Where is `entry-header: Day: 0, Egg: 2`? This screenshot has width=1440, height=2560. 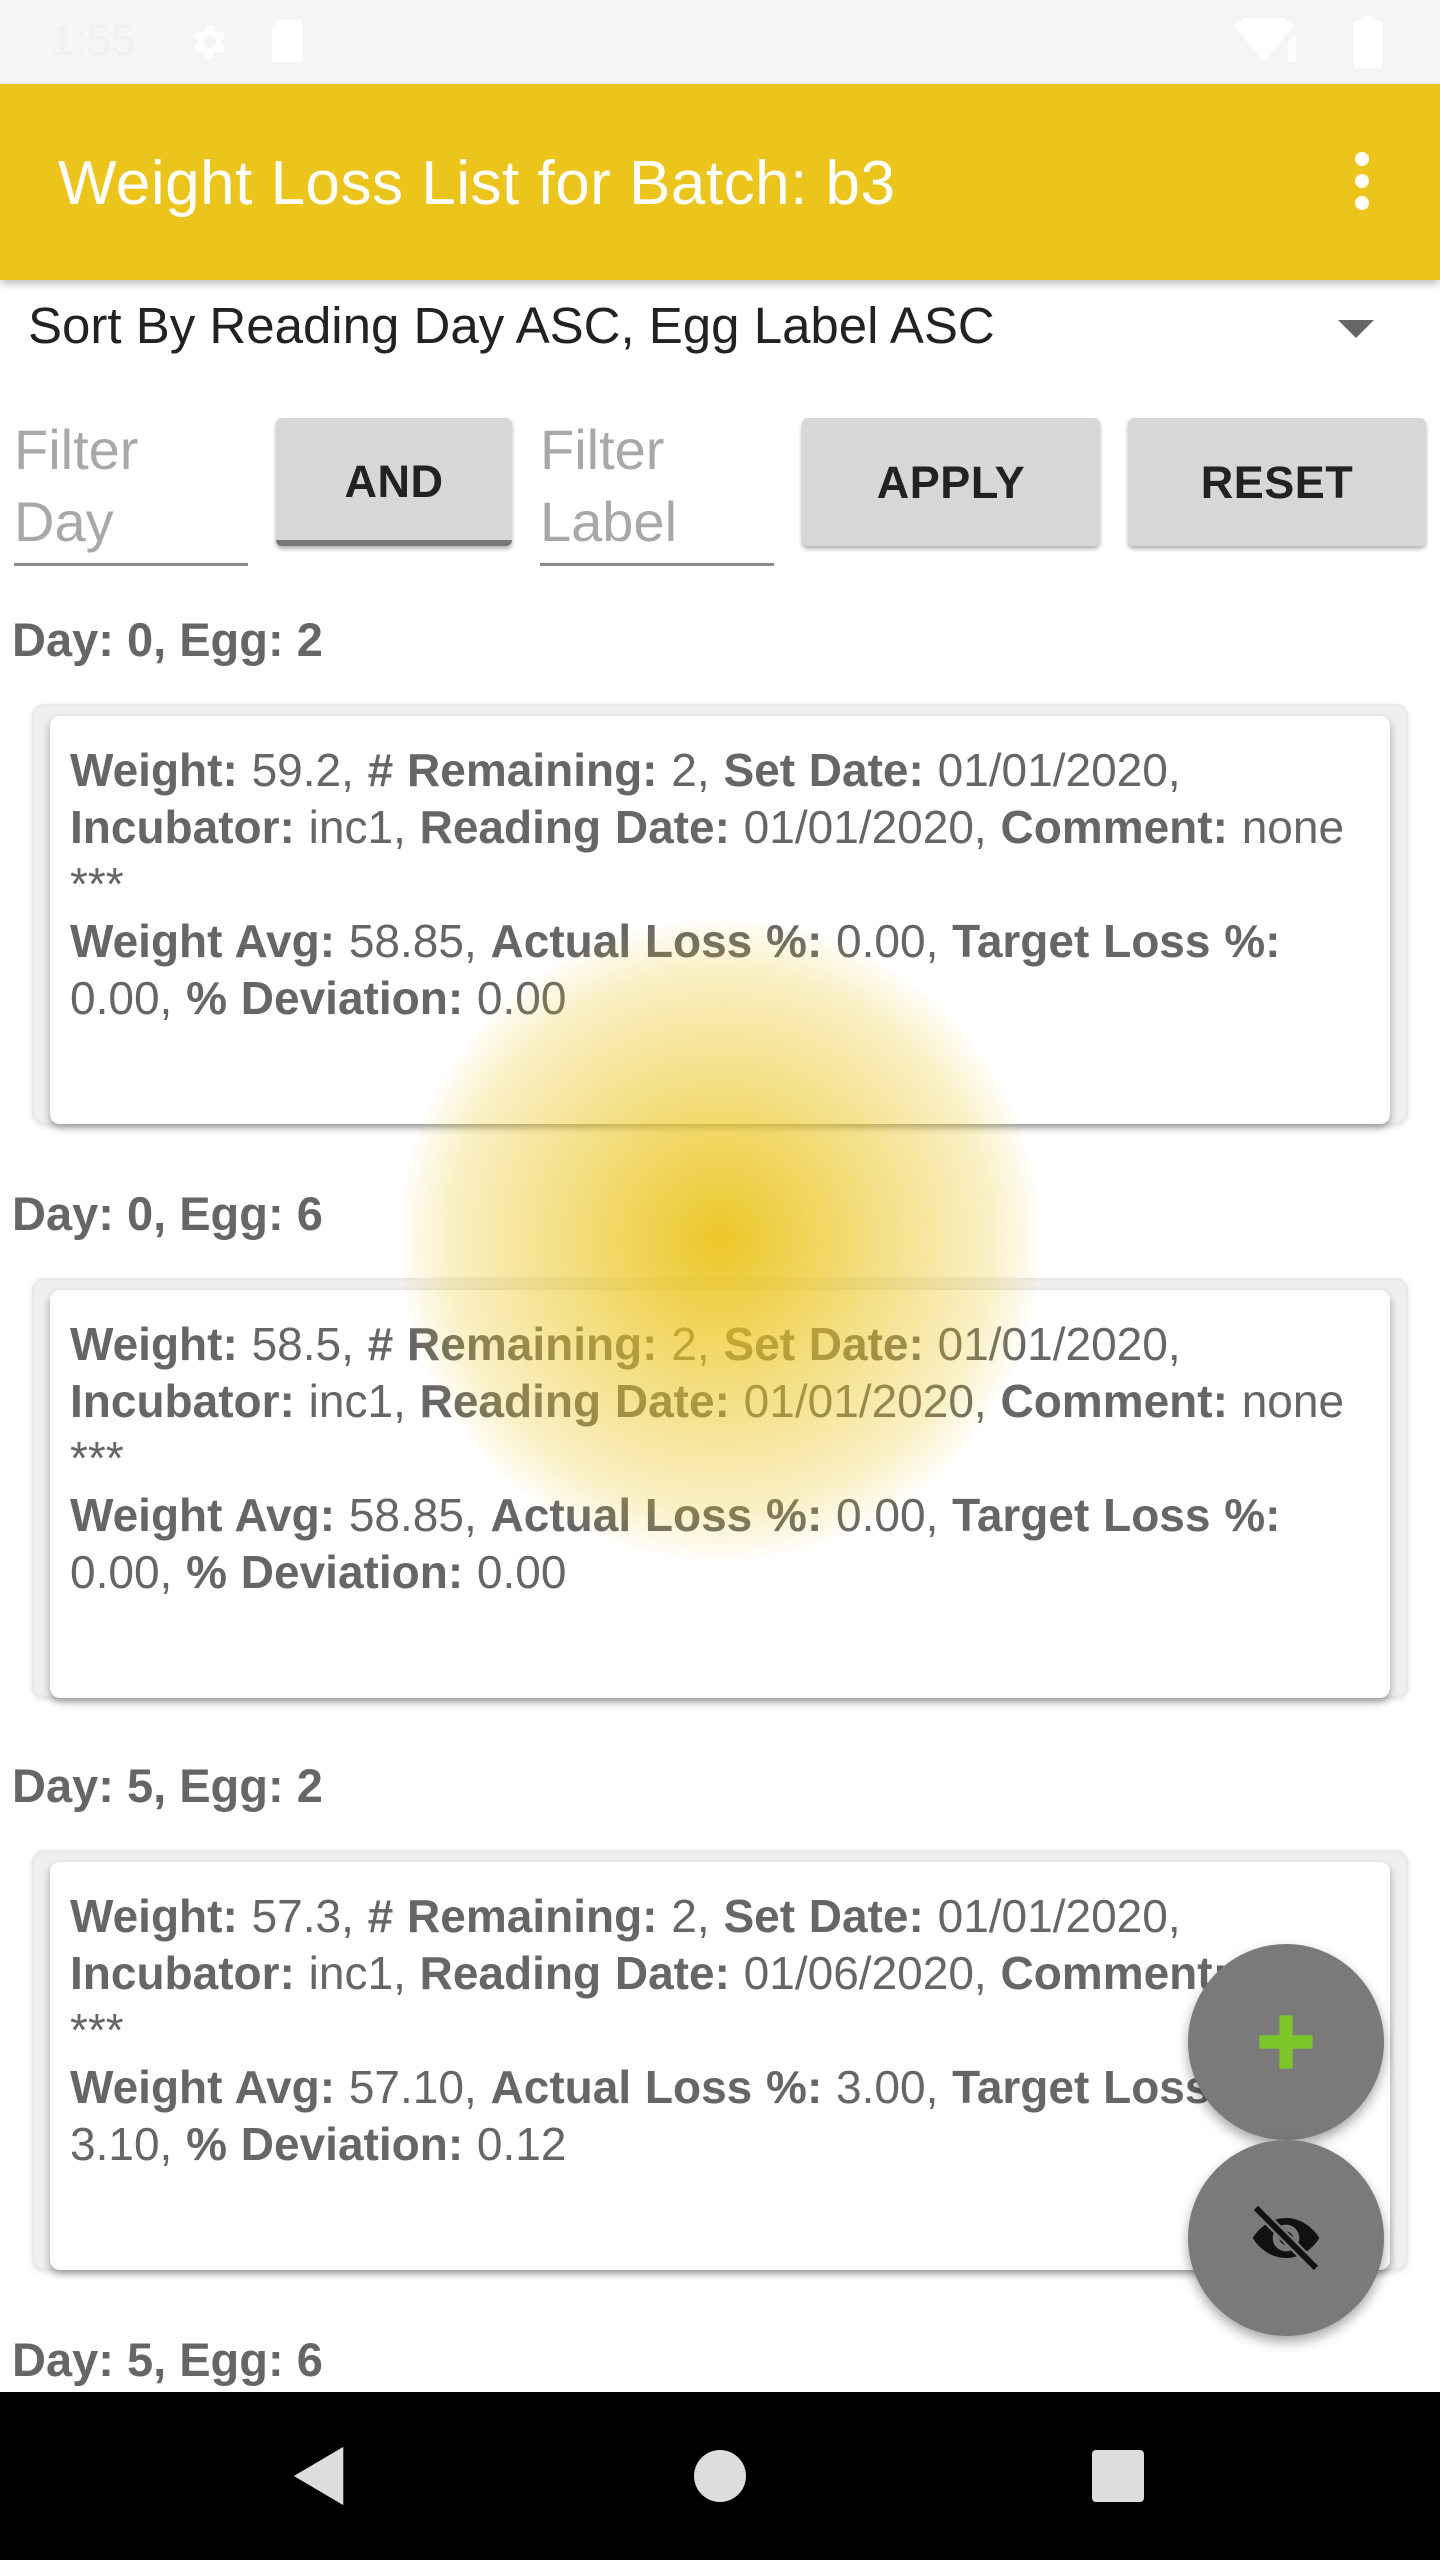 entry-header: Day: 0, Egg: 2 is located at coordinates (167, 639).